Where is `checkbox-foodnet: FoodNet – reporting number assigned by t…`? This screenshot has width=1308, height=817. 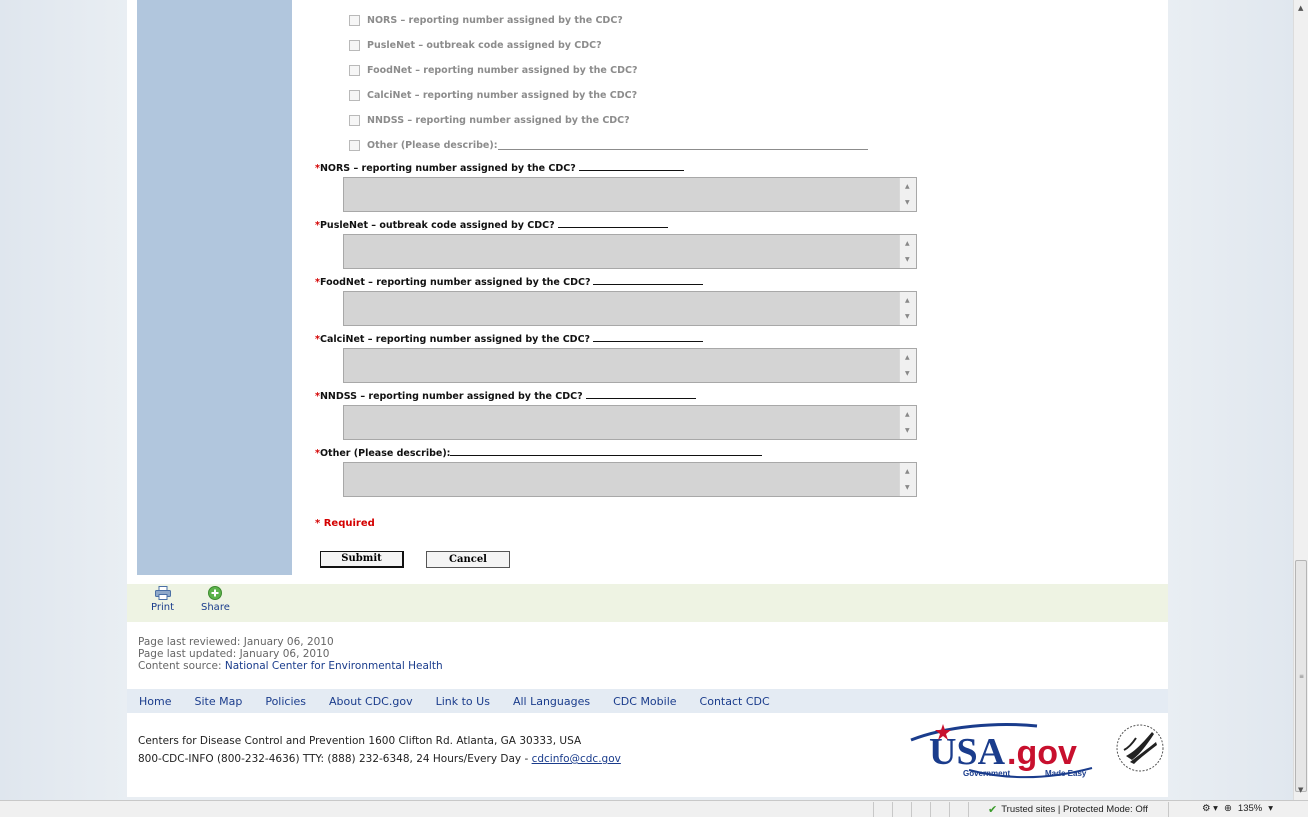 checkbox-foodnet: FoodNet – reporting number assigned by t… is located at coordinates (493, 70).